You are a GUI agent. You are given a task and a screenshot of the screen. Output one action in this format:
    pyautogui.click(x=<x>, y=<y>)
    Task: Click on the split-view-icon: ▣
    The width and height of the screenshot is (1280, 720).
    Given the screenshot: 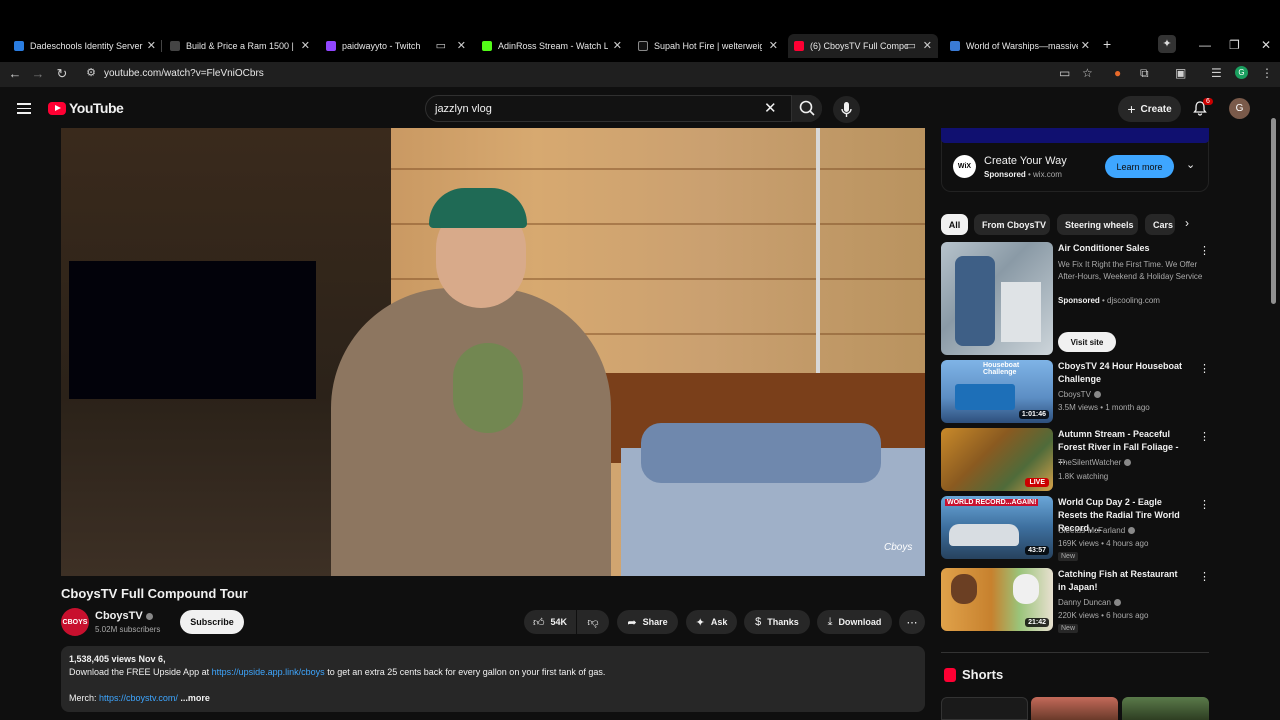 What is the action you would take?
    pyautogui.click(x=1180, y=73)
    